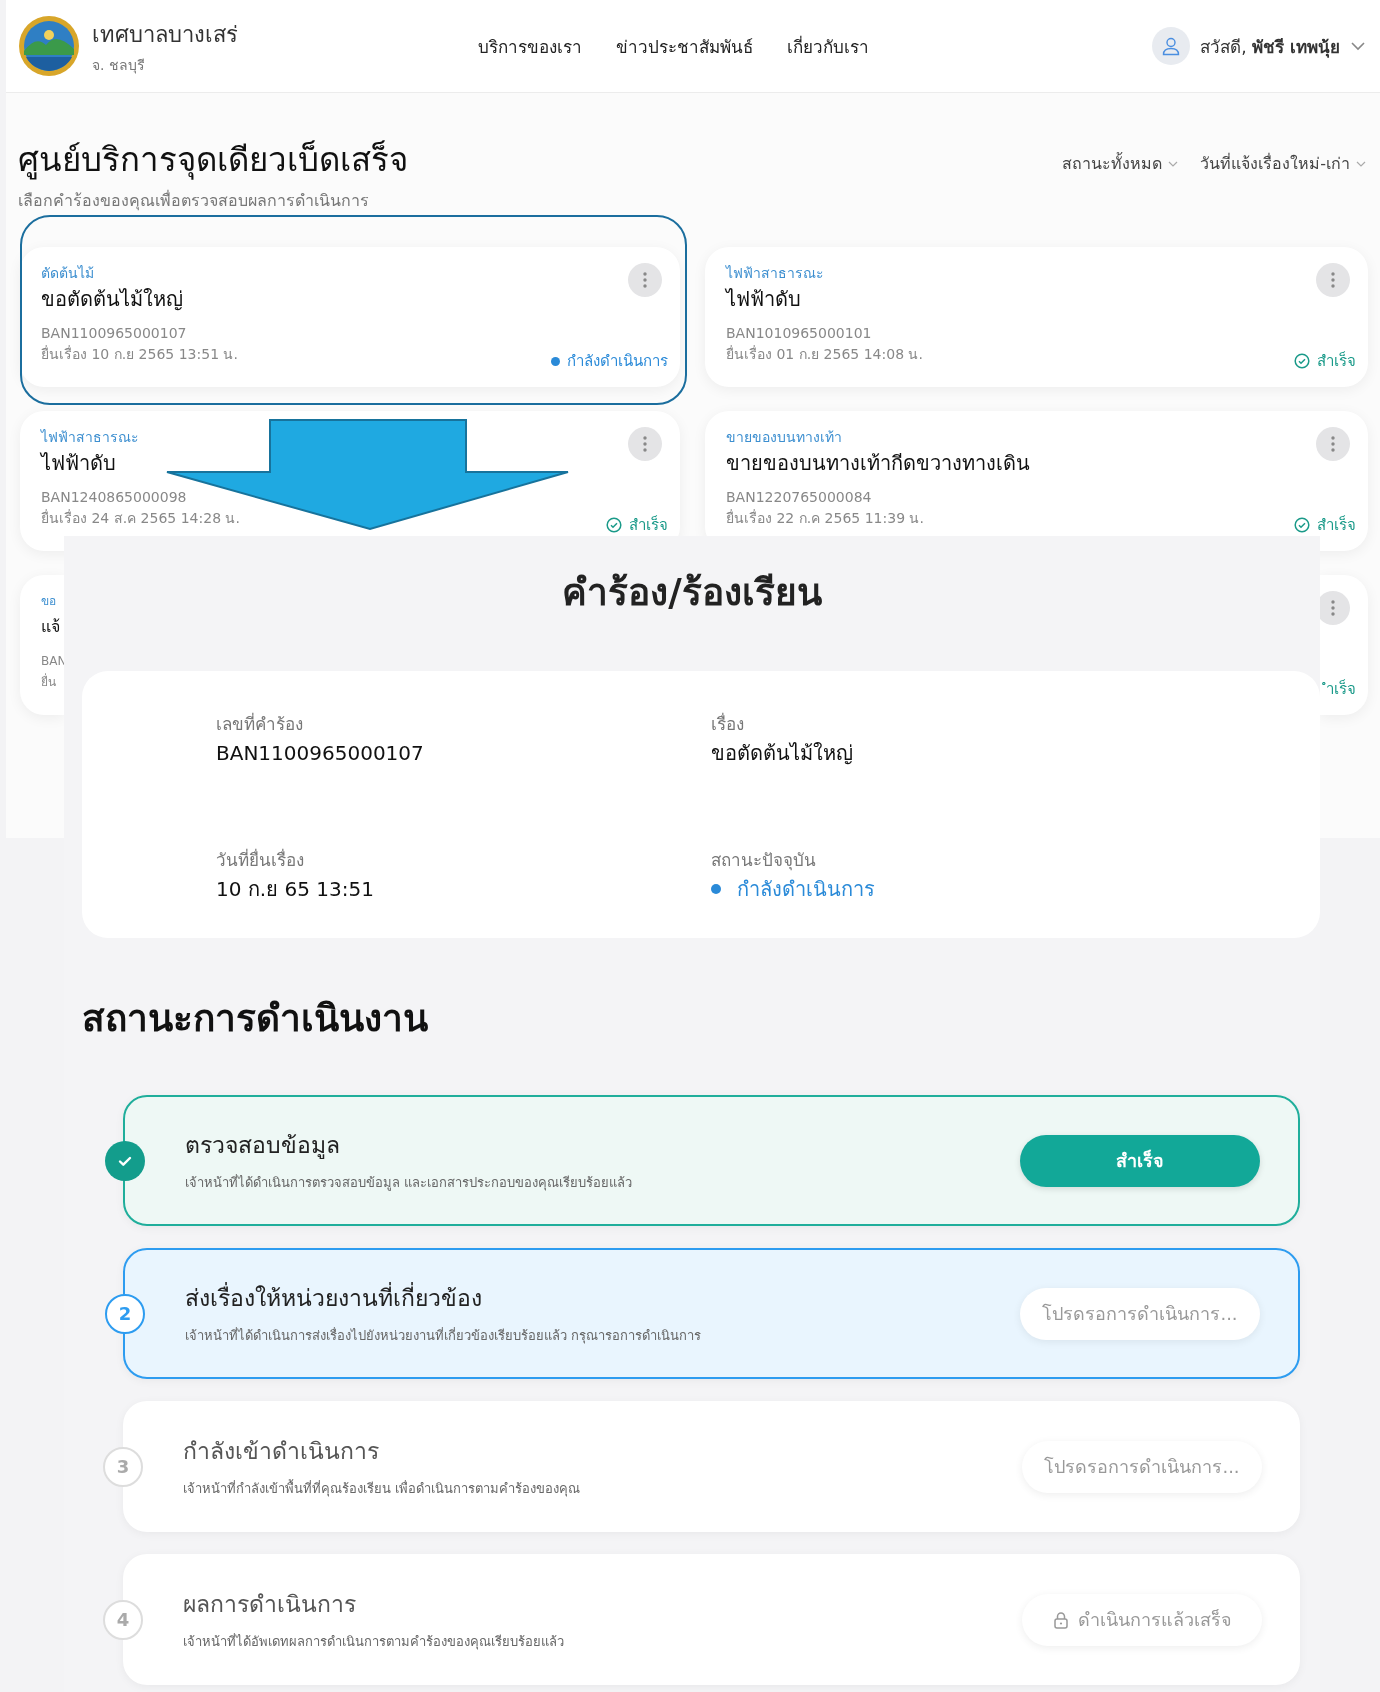  I want to click on user-greeting: สวัสดี, พัชรี เทพนุ้ย, so click(1270, 47).